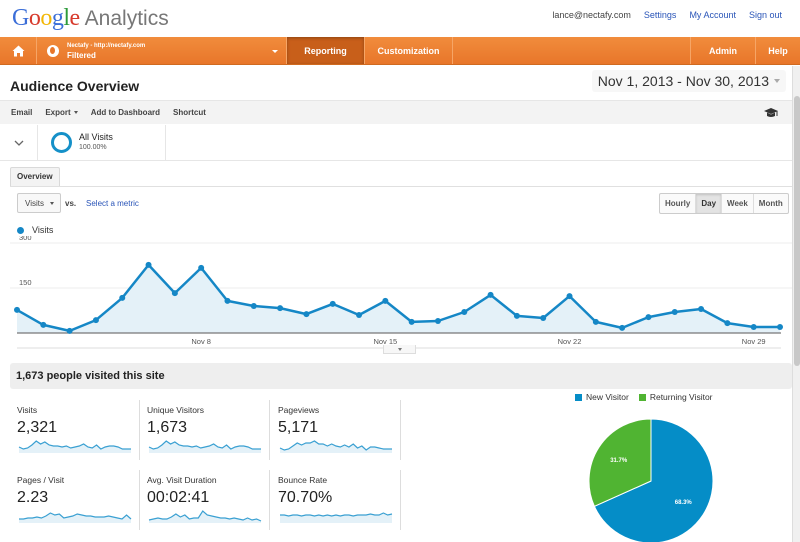 This screenshot has width=800, height=542. I want to click on home-button, so click(18, 50).